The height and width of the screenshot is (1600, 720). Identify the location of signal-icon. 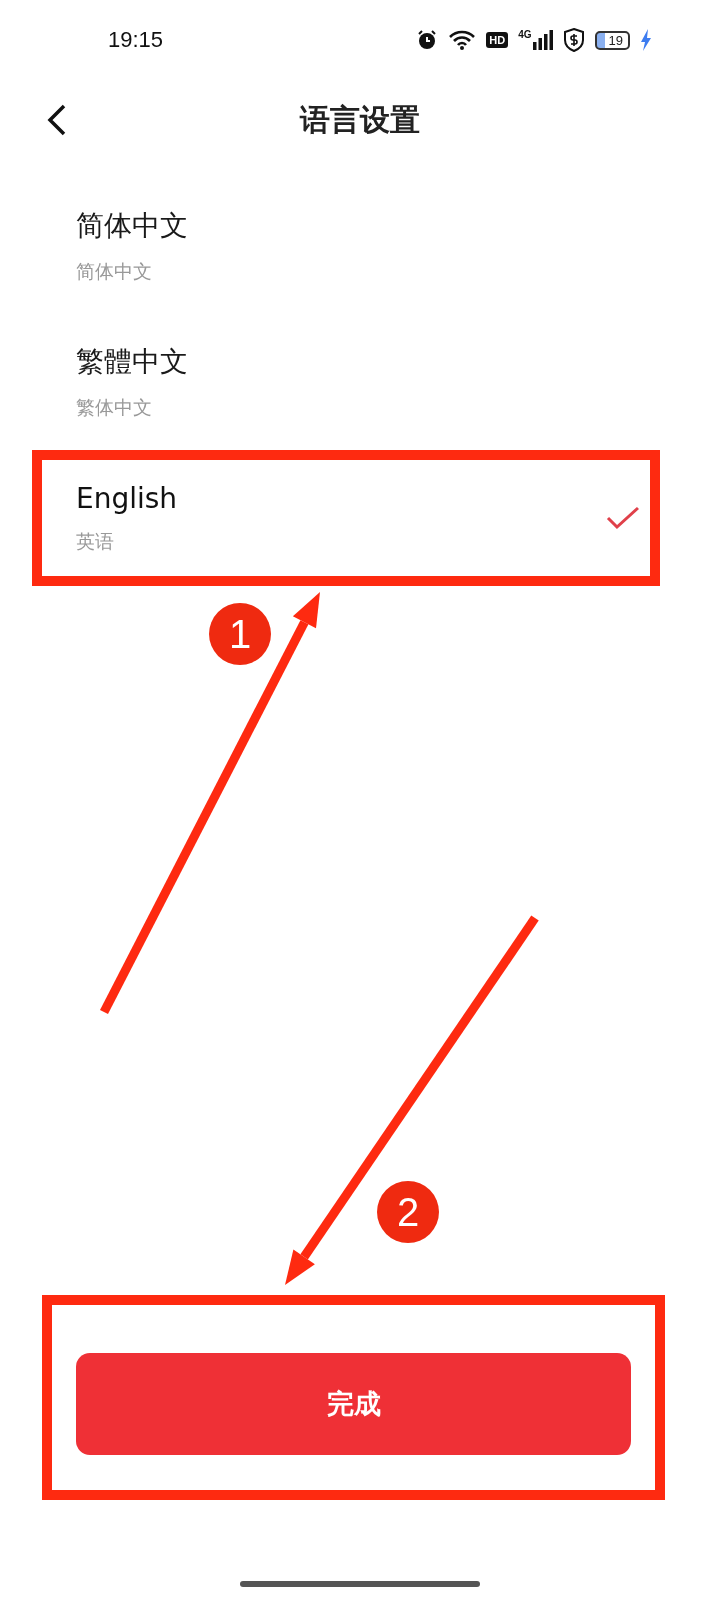
(542, 40).